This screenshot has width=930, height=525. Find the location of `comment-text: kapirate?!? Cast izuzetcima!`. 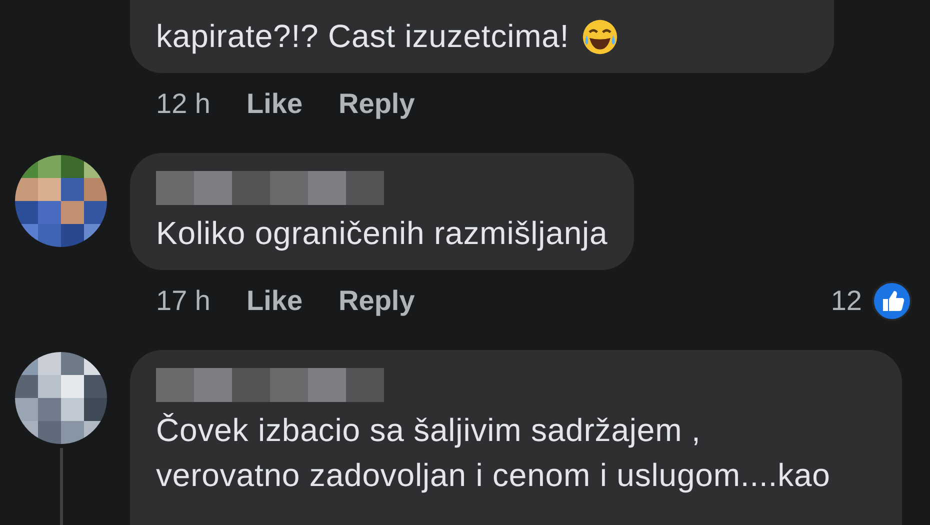

comment-text: kapirate?!? Cast izuzetcima! is located at coordinates (363, 36).